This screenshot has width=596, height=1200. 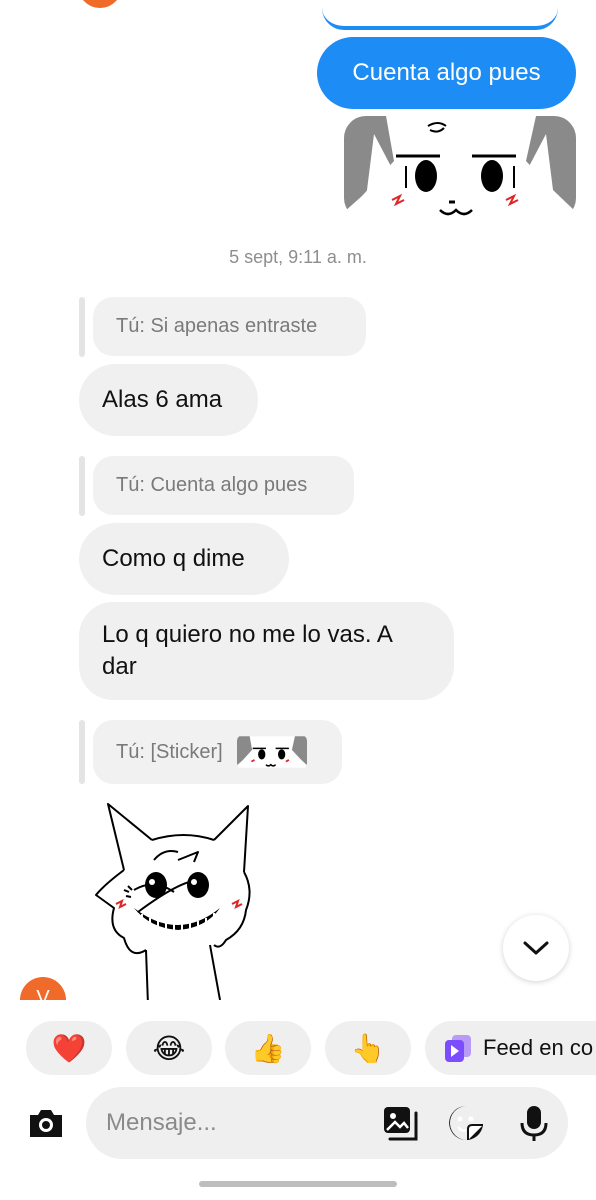 I want to click on outgoing-sticker, so click(x=460, y=168).